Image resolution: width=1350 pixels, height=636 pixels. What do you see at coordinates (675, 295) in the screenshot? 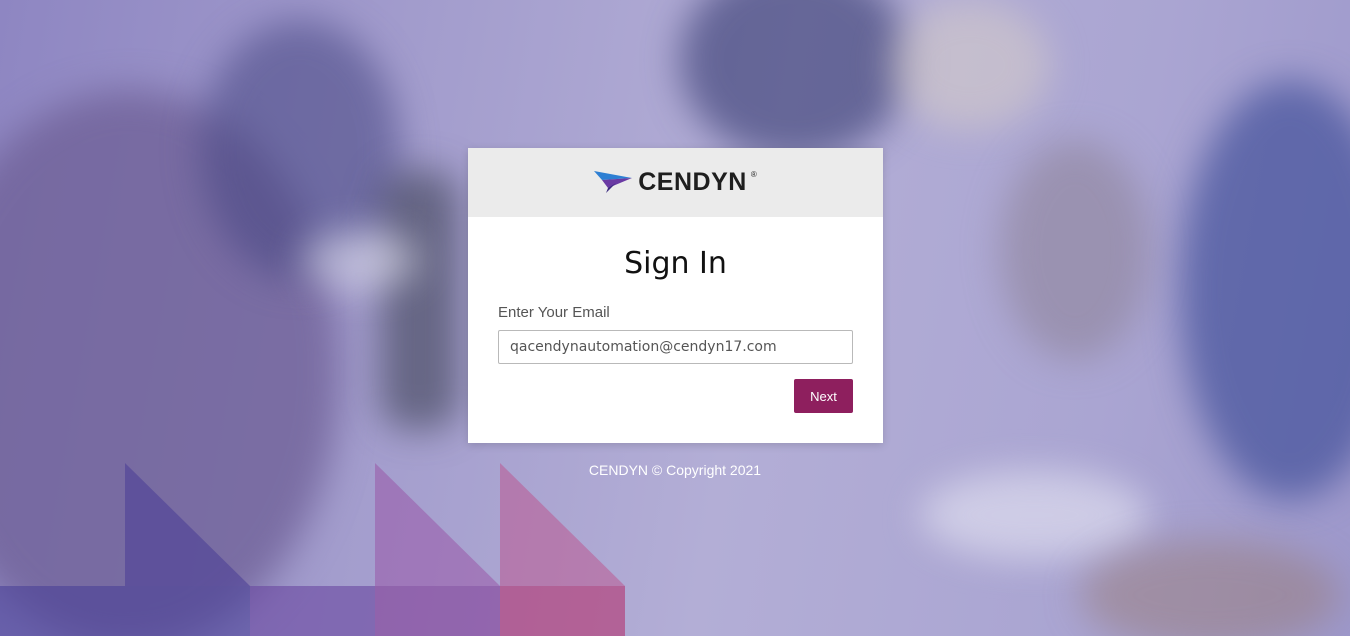
I see `signin-card: CENDYN ® Sign In Enter Your Email Next` at bounding box center [675, 295].